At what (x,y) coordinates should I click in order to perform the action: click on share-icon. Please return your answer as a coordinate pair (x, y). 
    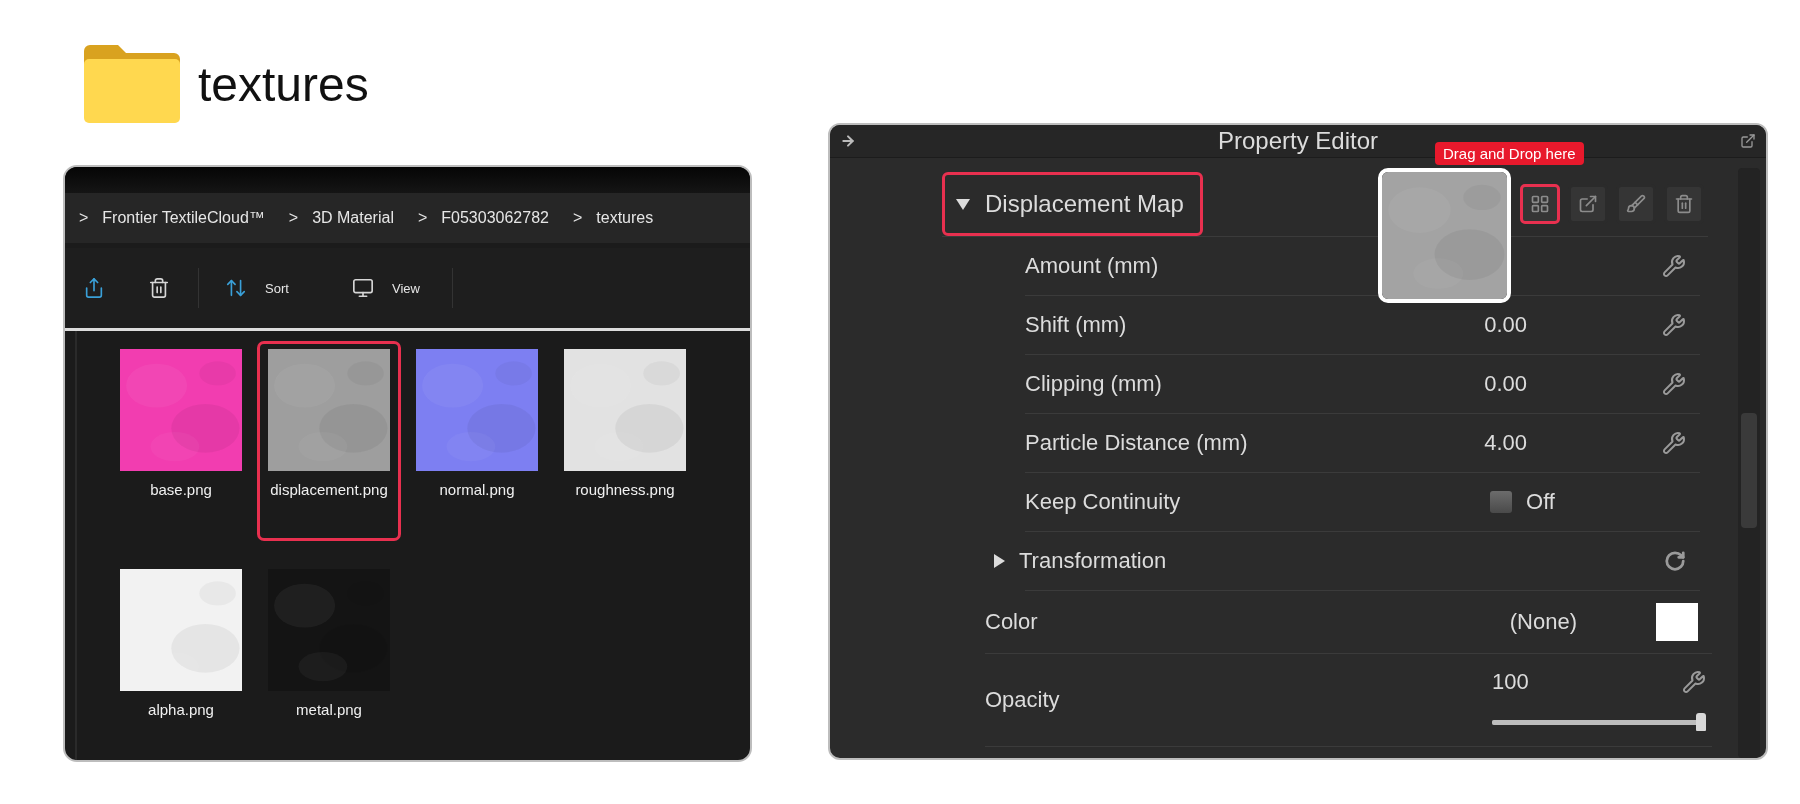
    Looking at the image, I should click on (94, 288).